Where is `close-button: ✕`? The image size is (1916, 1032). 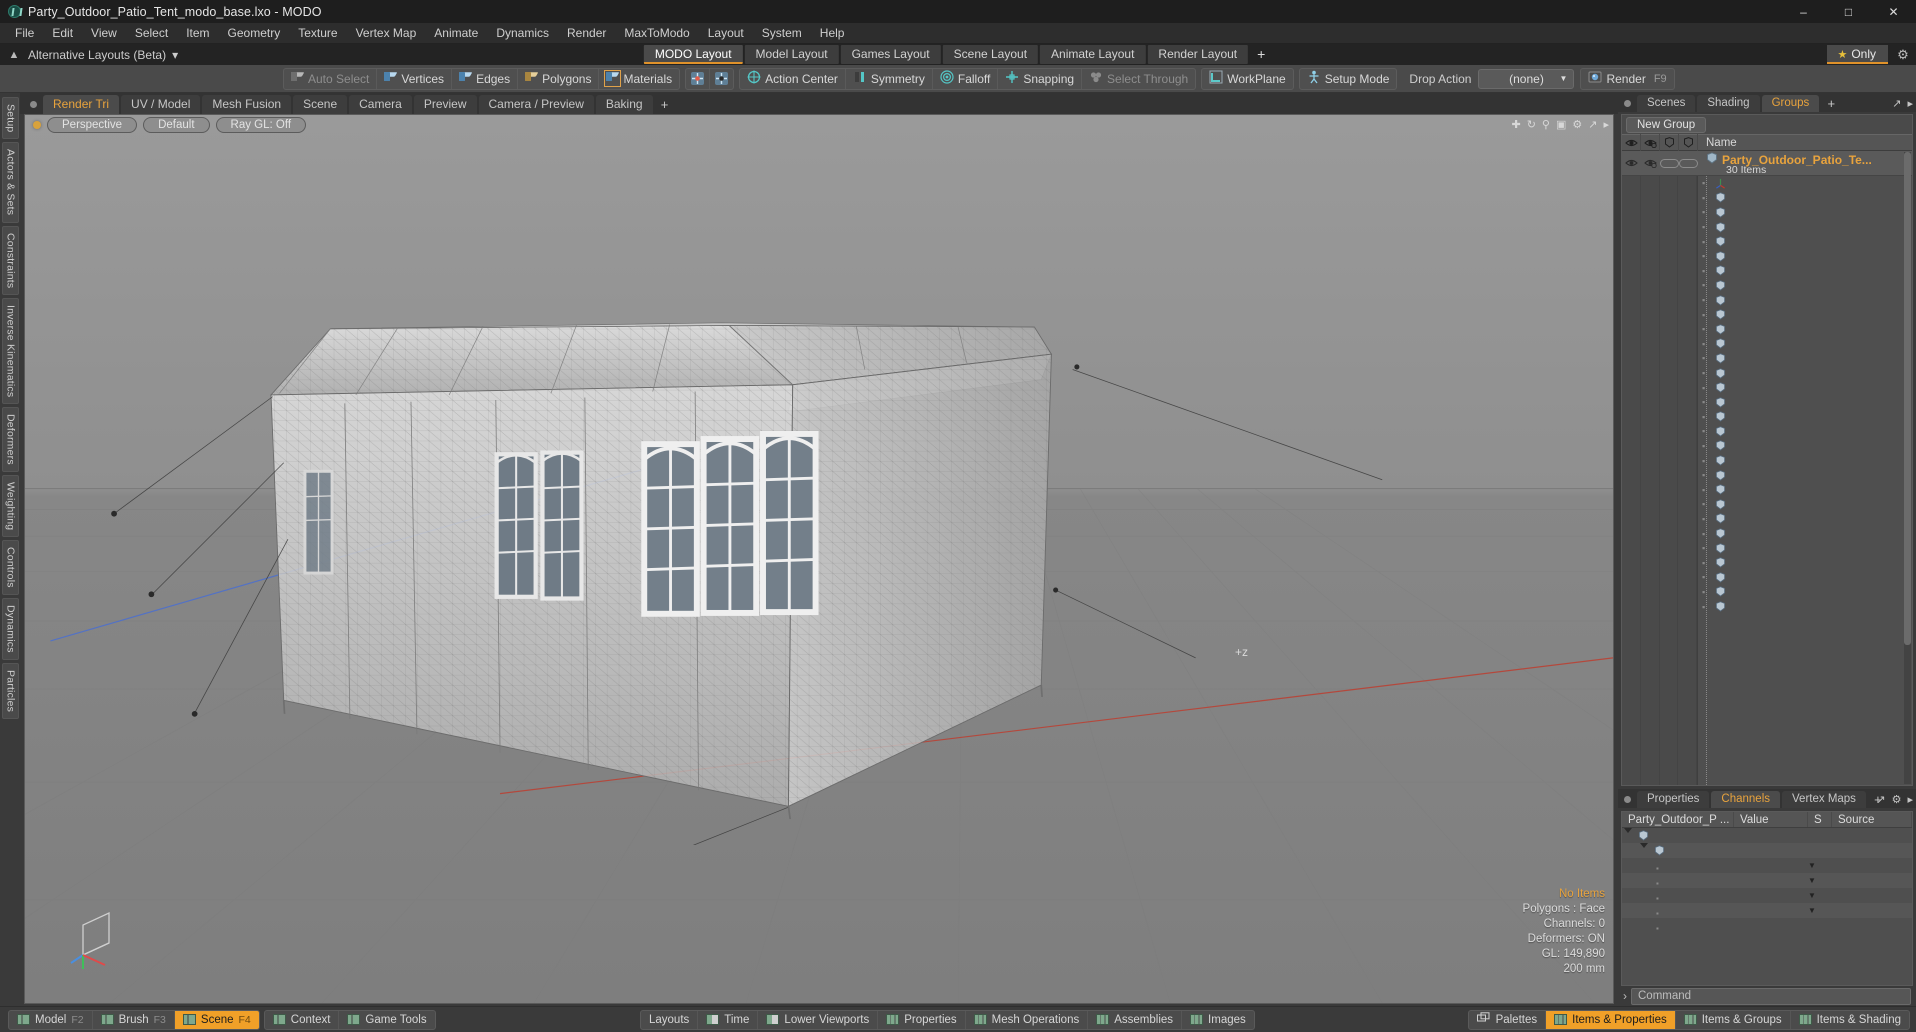
close-button: ✕ is located at coordinates (1893, 11).